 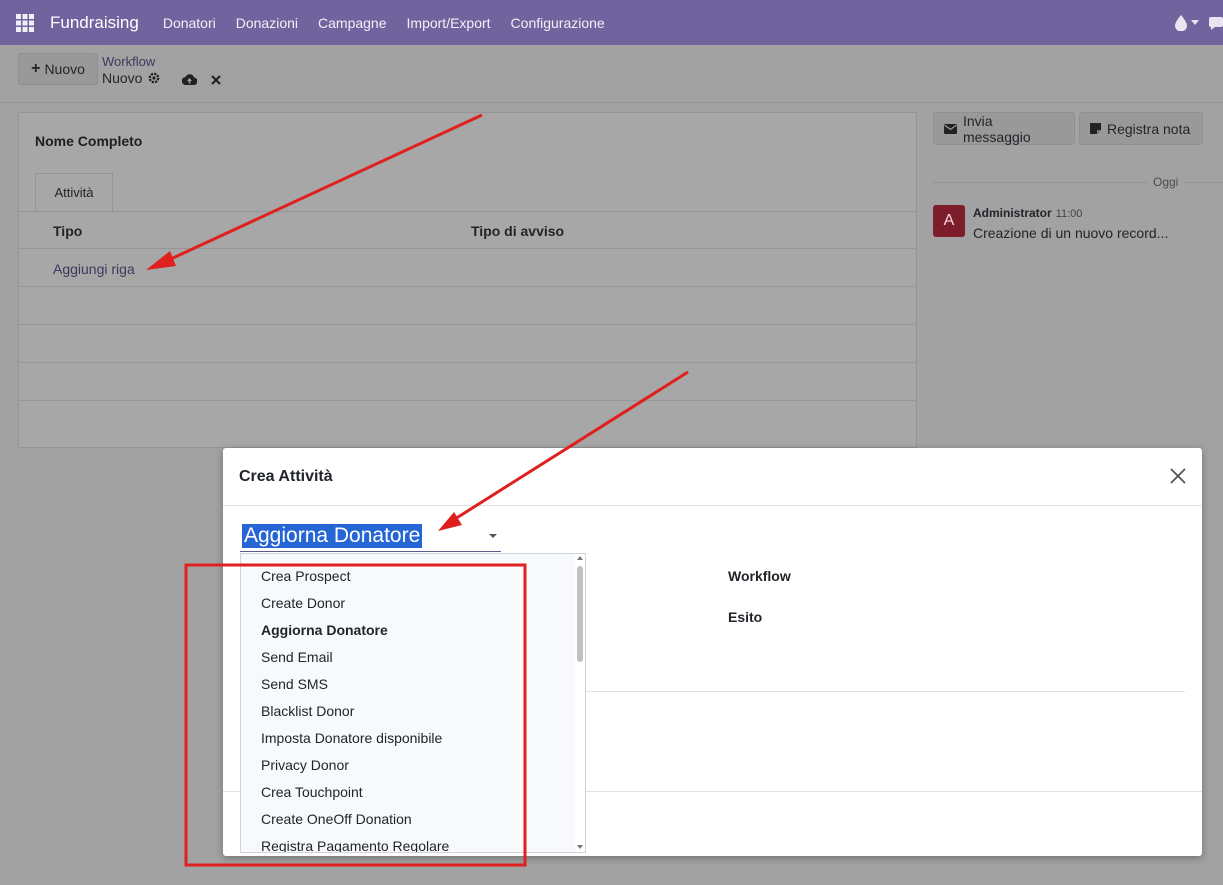 What do you see at coordinates (996, 128) in the screenshot?
I see `send-message-label: Invia messaggio` at bounding box center [996, 128].